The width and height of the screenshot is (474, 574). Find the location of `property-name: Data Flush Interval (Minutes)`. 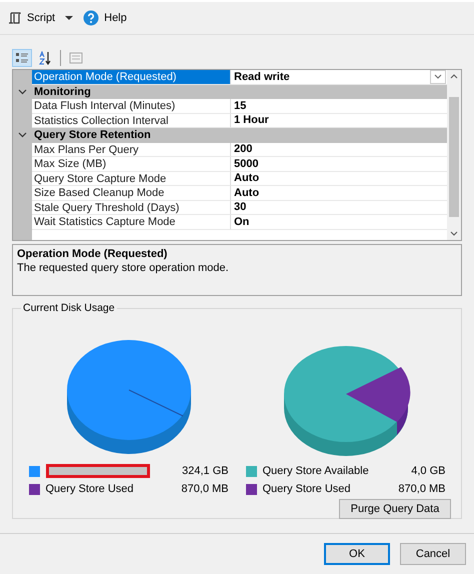

property-name: Data Flush Interval (Minutes) is located at coordinates (131, 106).